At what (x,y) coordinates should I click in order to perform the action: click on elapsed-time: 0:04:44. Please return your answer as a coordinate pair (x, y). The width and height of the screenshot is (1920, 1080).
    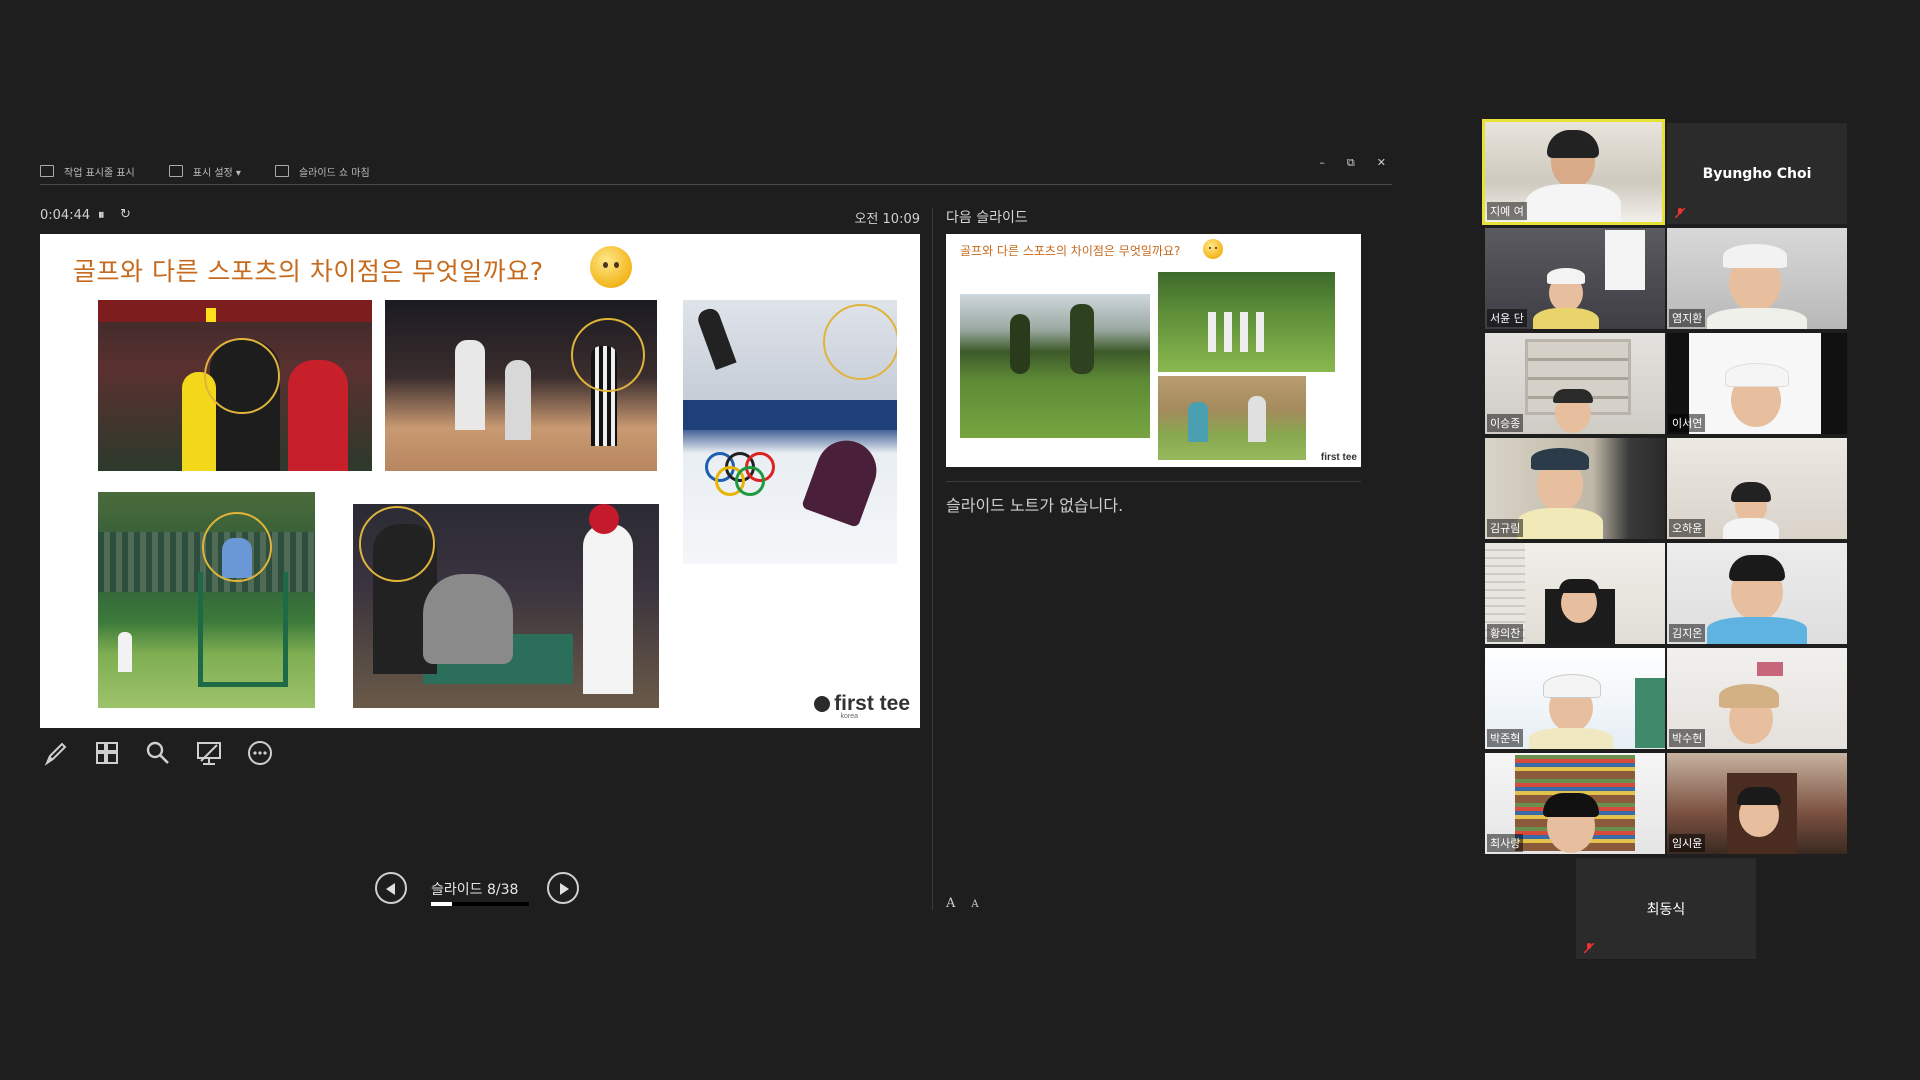
    Looking at the image, I should click on (65, 215).